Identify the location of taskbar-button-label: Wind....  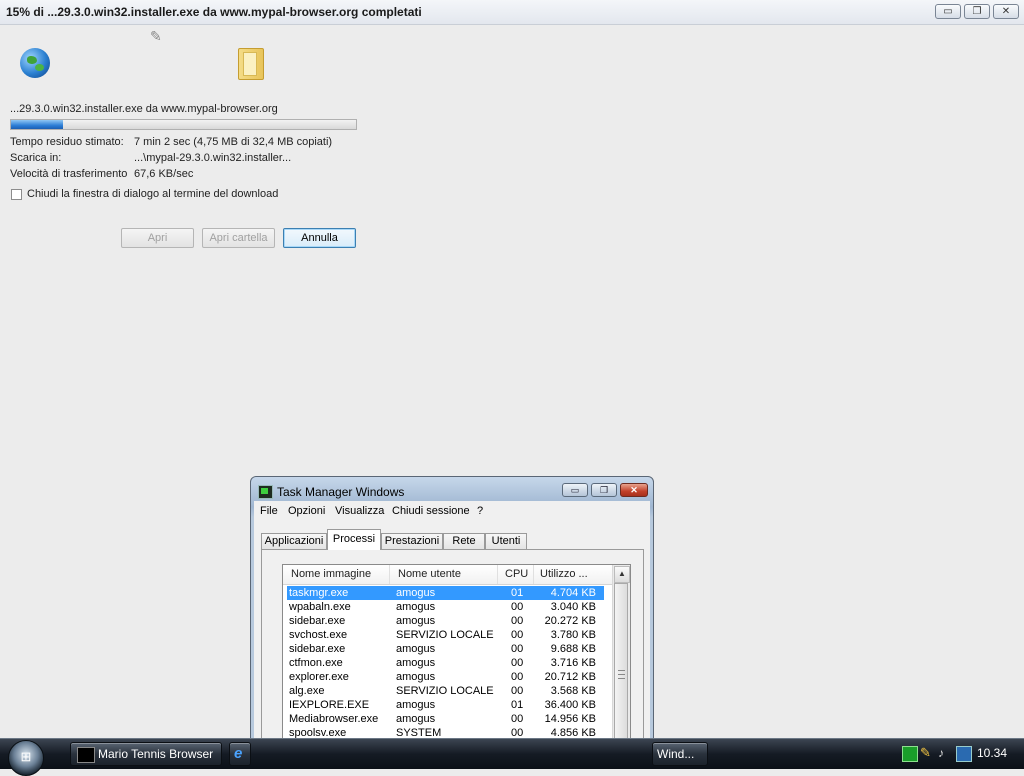
(676, 754).